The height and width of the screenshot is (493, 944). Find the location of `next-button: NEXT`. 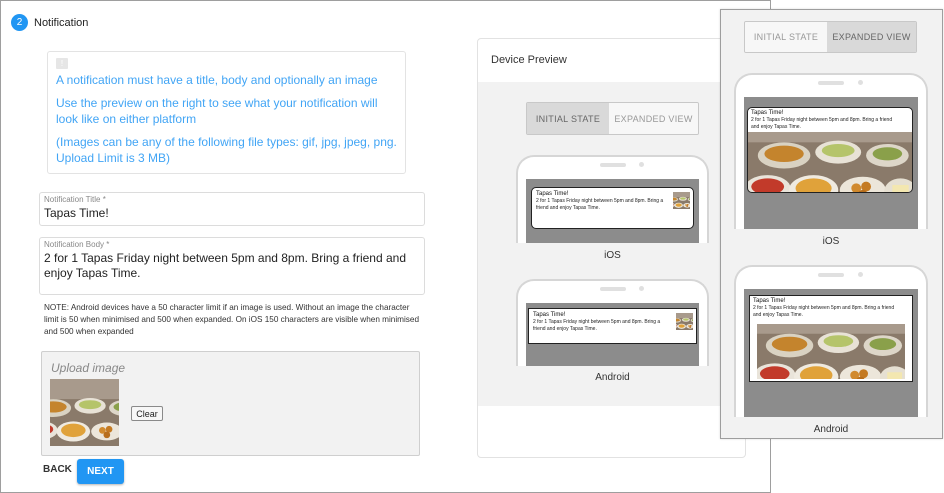

next-button: NEXT is located at coordinates (100, 471).